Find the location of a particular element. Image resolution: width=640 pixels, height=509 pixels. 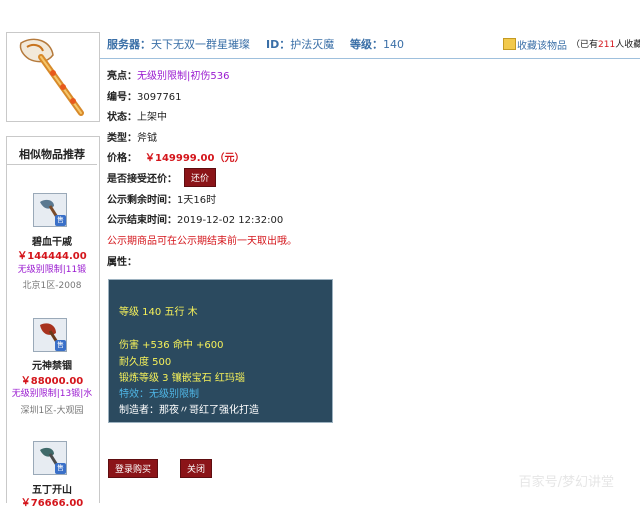

highlight-row: 亮点：无级别限制|初伤536 is located at coordinates (168, 74).